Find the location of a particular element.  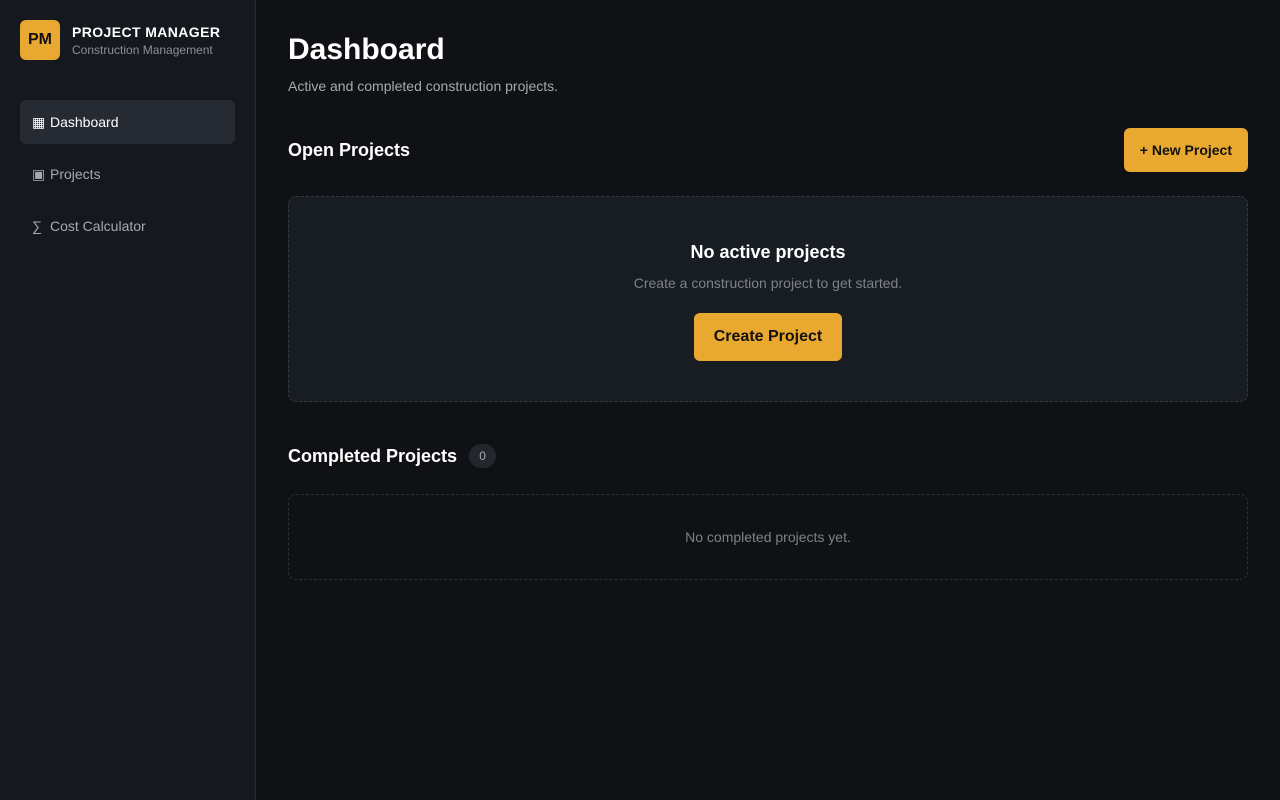

sidebar-item-label: Cost Calculator is located at coordinates (98, 226).